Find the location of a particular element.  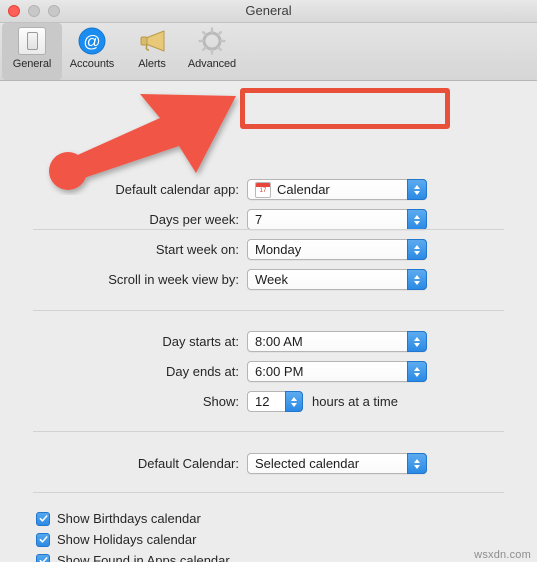

toolbar-item-general: General is located at coordinates (32, 51).